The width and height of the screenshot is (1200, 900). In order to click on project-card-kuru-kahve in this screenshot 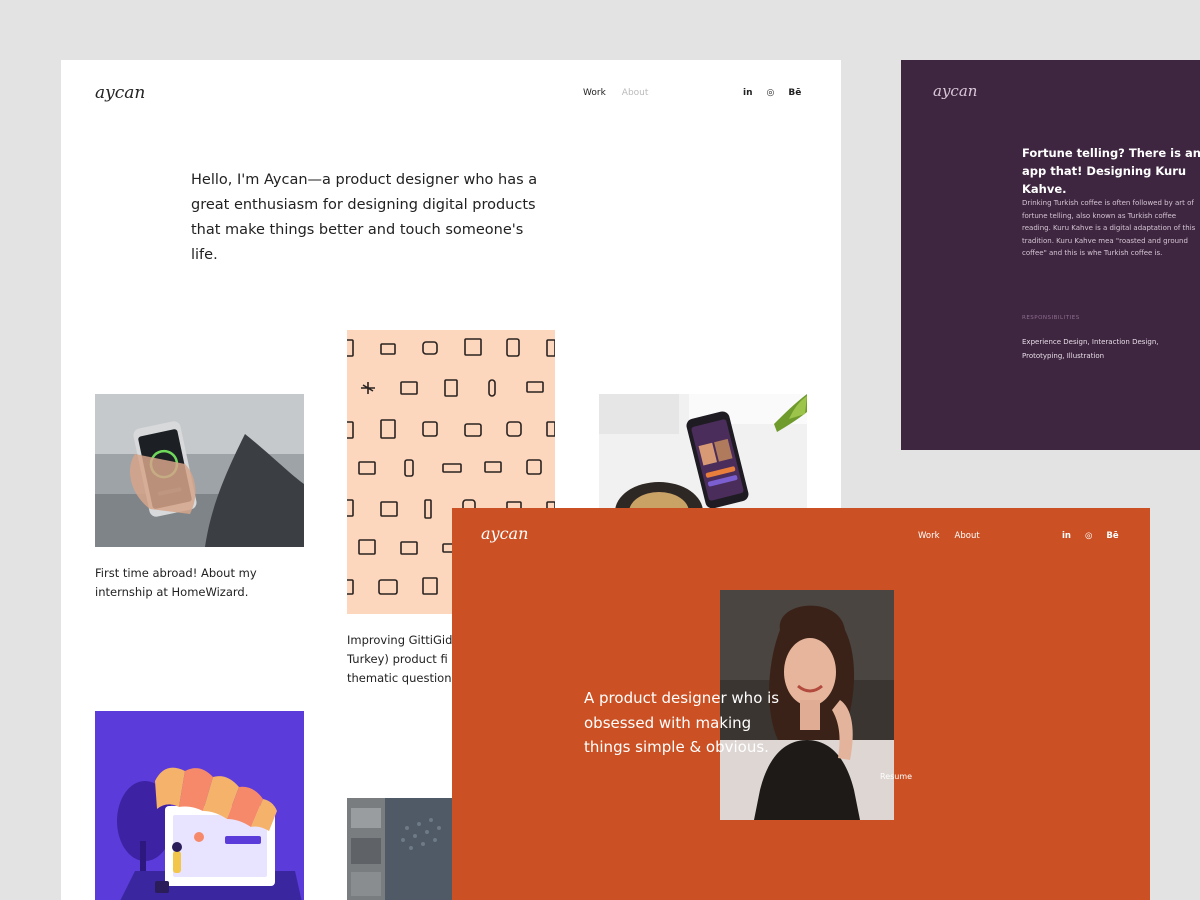, I will do `click(703, 468)`.